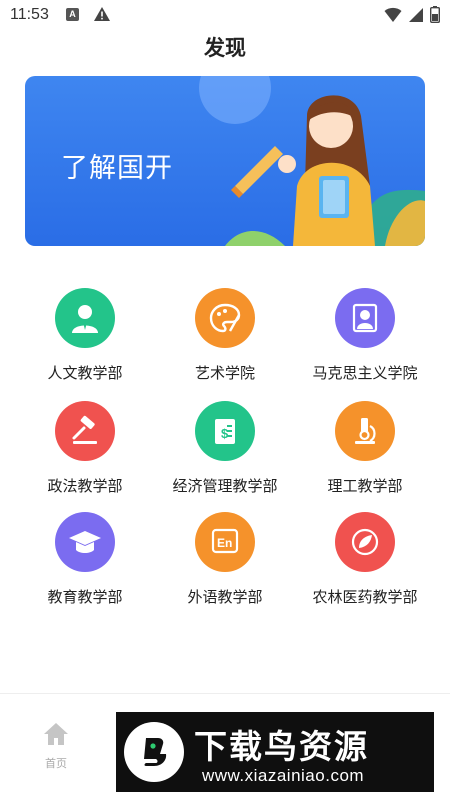 This screenshot has width=450, height=800. What do you see at coordinates (225, 318) in the screenshot?
I see `palette-icon` at bounding box center [225, 318].